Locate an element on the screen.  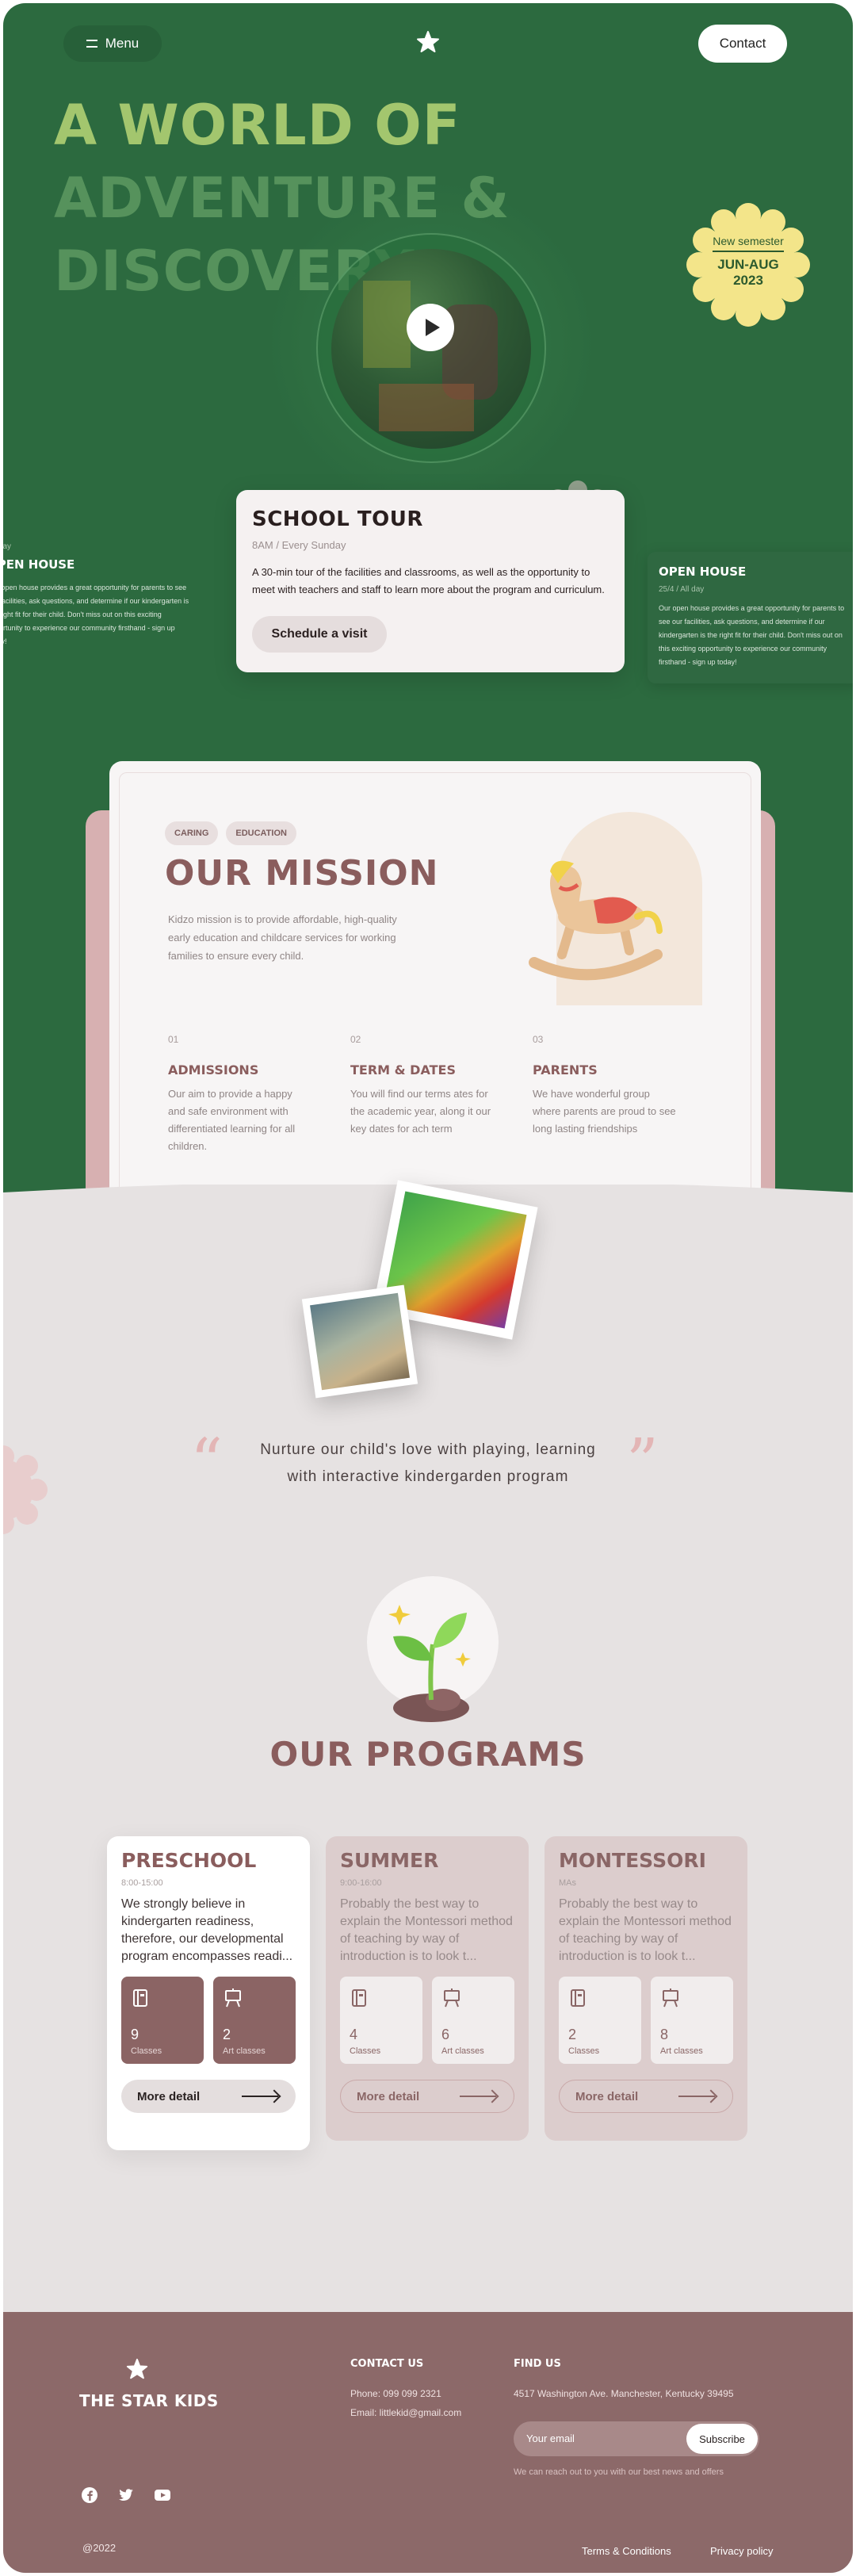
social-links is located at coordinates (126, 2495).